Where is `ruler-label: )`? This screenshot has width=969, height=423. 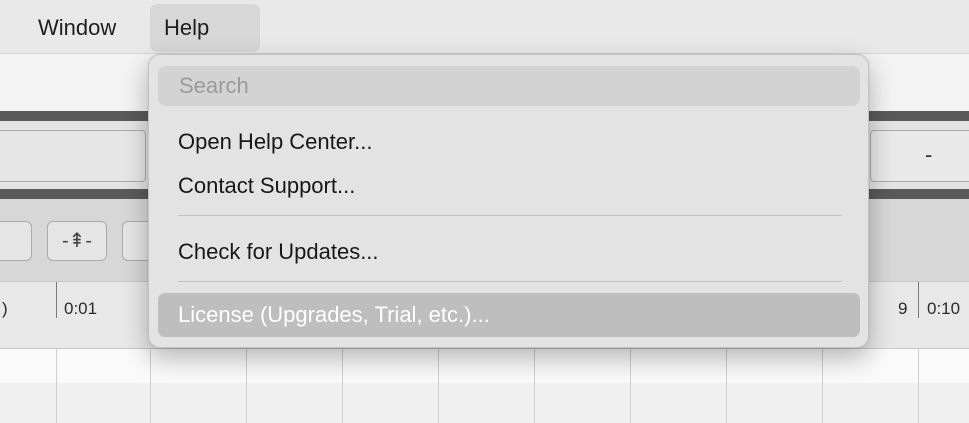 ruler-label: ) is located at coordinates (5, 308).